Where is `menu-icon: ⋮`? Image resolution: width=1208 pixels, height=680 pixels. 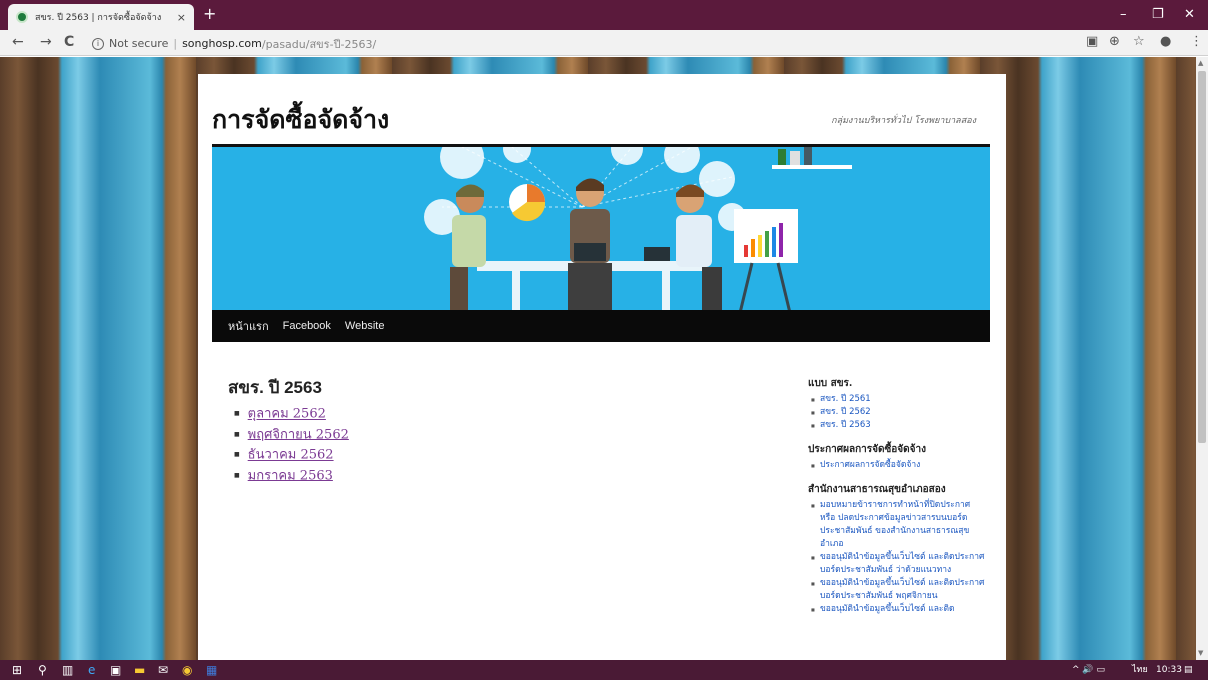 menu-icon: ⋮ is located at coordinates (1196, 42).